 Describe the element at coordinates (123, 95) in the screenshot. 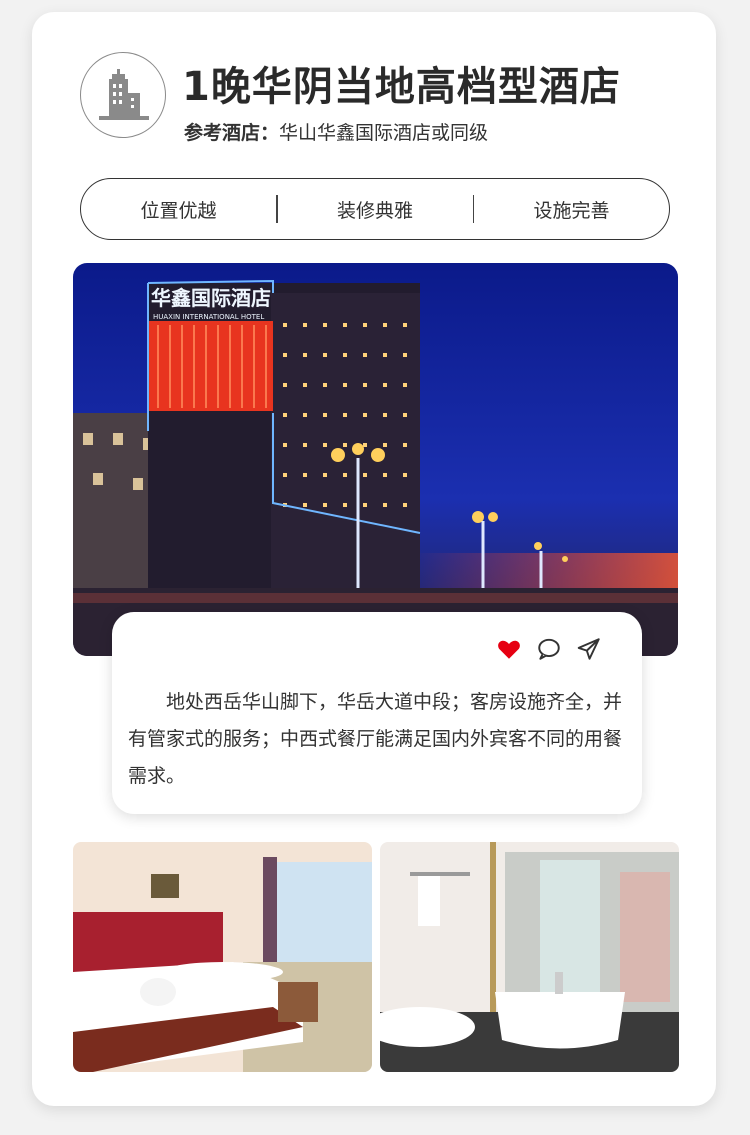

I see `hotel-building-icon` at that location.